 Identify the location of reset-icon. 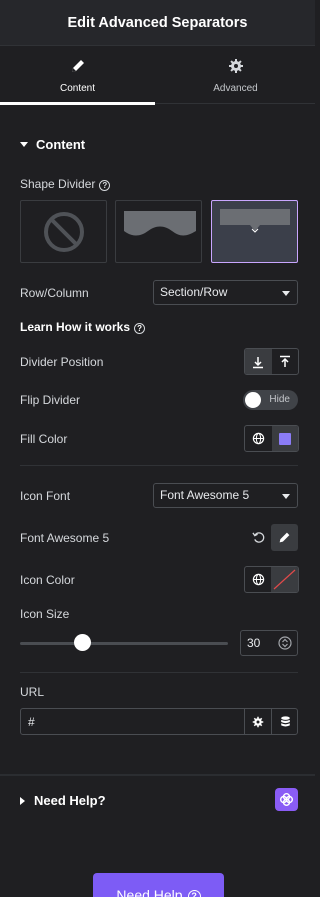
(258, 537).